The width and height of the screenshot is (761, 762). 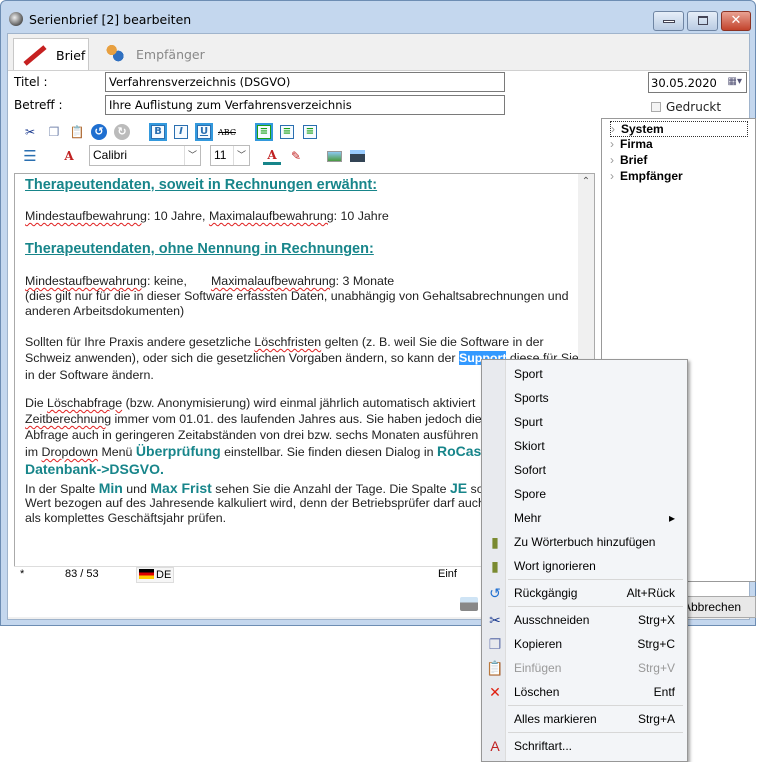 I want to click on menu-item: ✂ Ausschneiden Strg+X, so click(x=584, y=620).